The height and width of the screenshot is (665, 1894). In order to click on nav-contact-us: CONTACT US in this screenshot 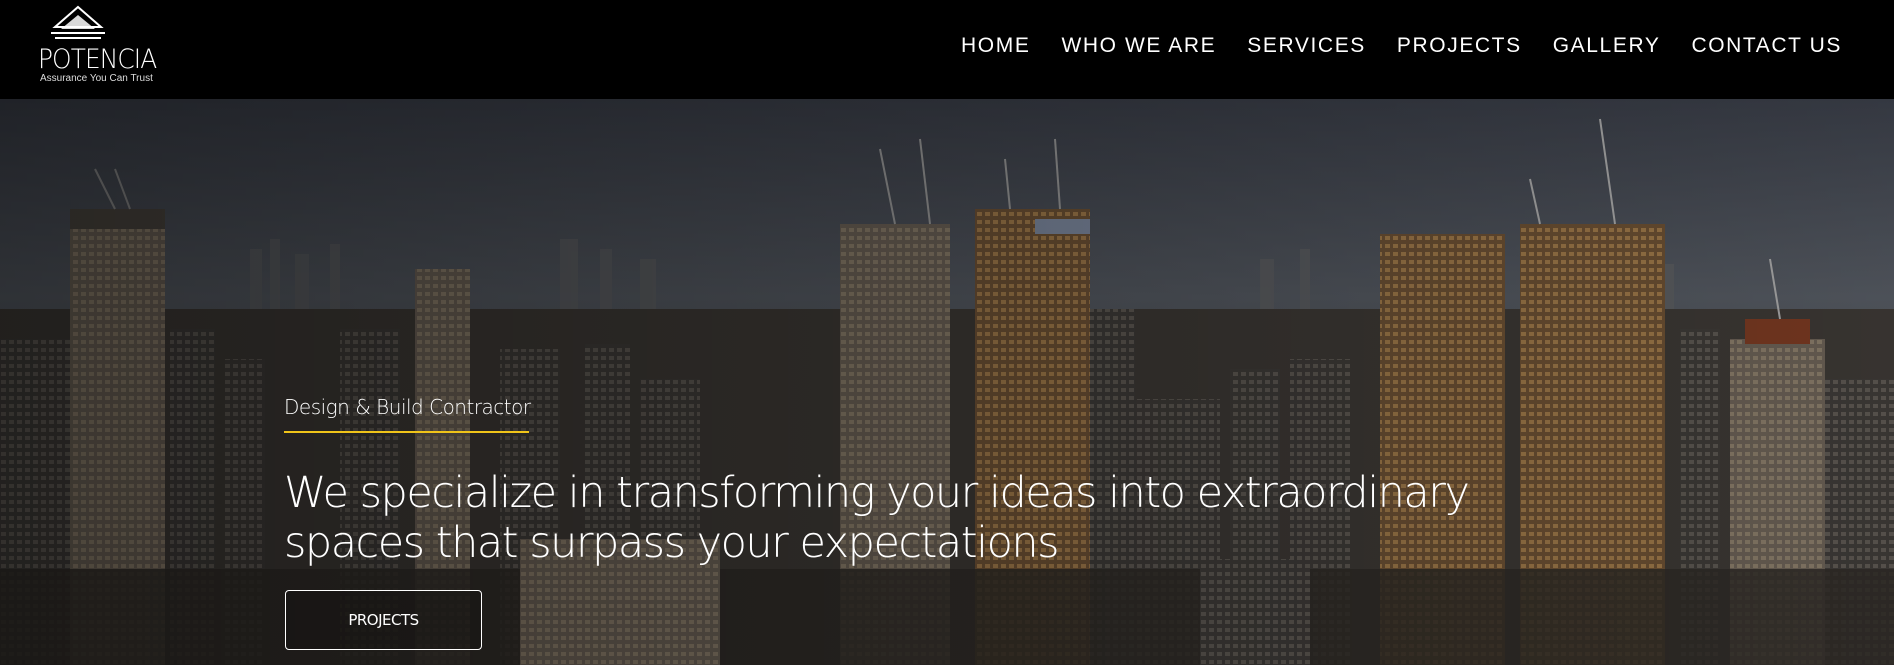, I will do `click(1766, 46)`.